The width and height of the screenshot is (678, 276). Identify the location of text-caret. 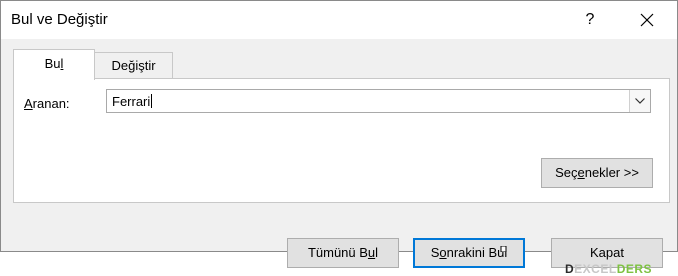
(152, 101).